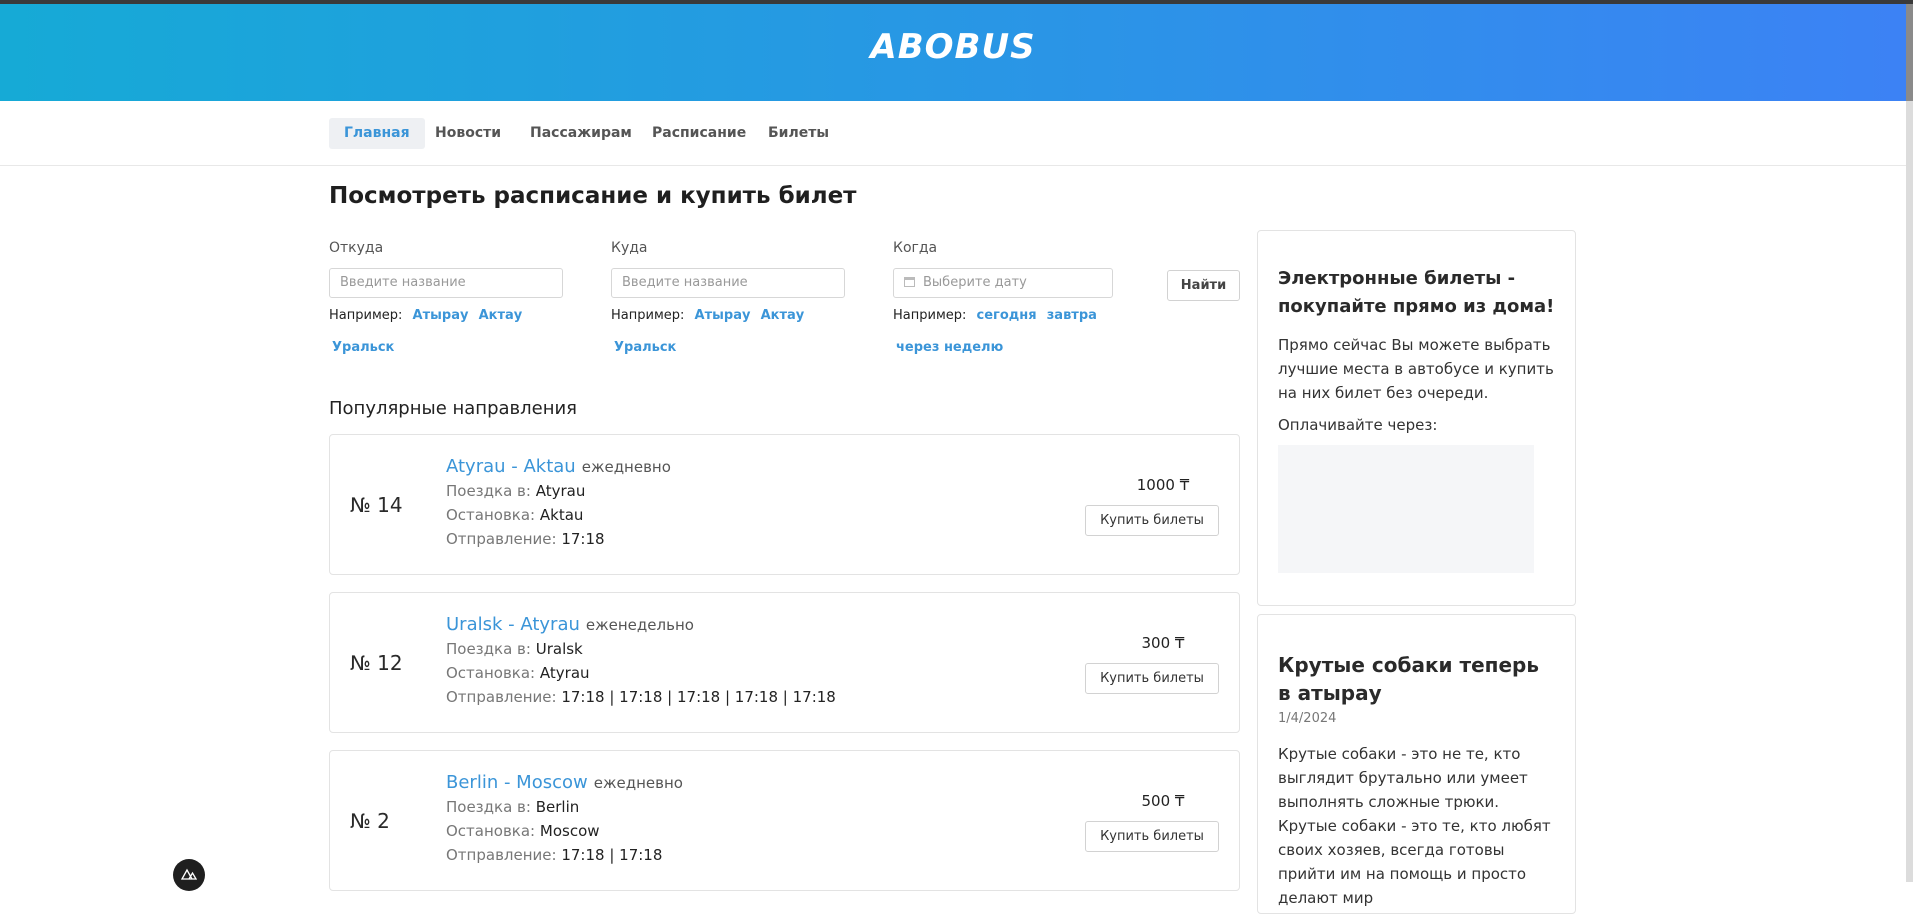 Image resolution: width=1913 pixels, height=914 pixels. Describe the element at coordinates (366, 315) in the screenshot. I see `from-example-prefix: Например:` at that location.